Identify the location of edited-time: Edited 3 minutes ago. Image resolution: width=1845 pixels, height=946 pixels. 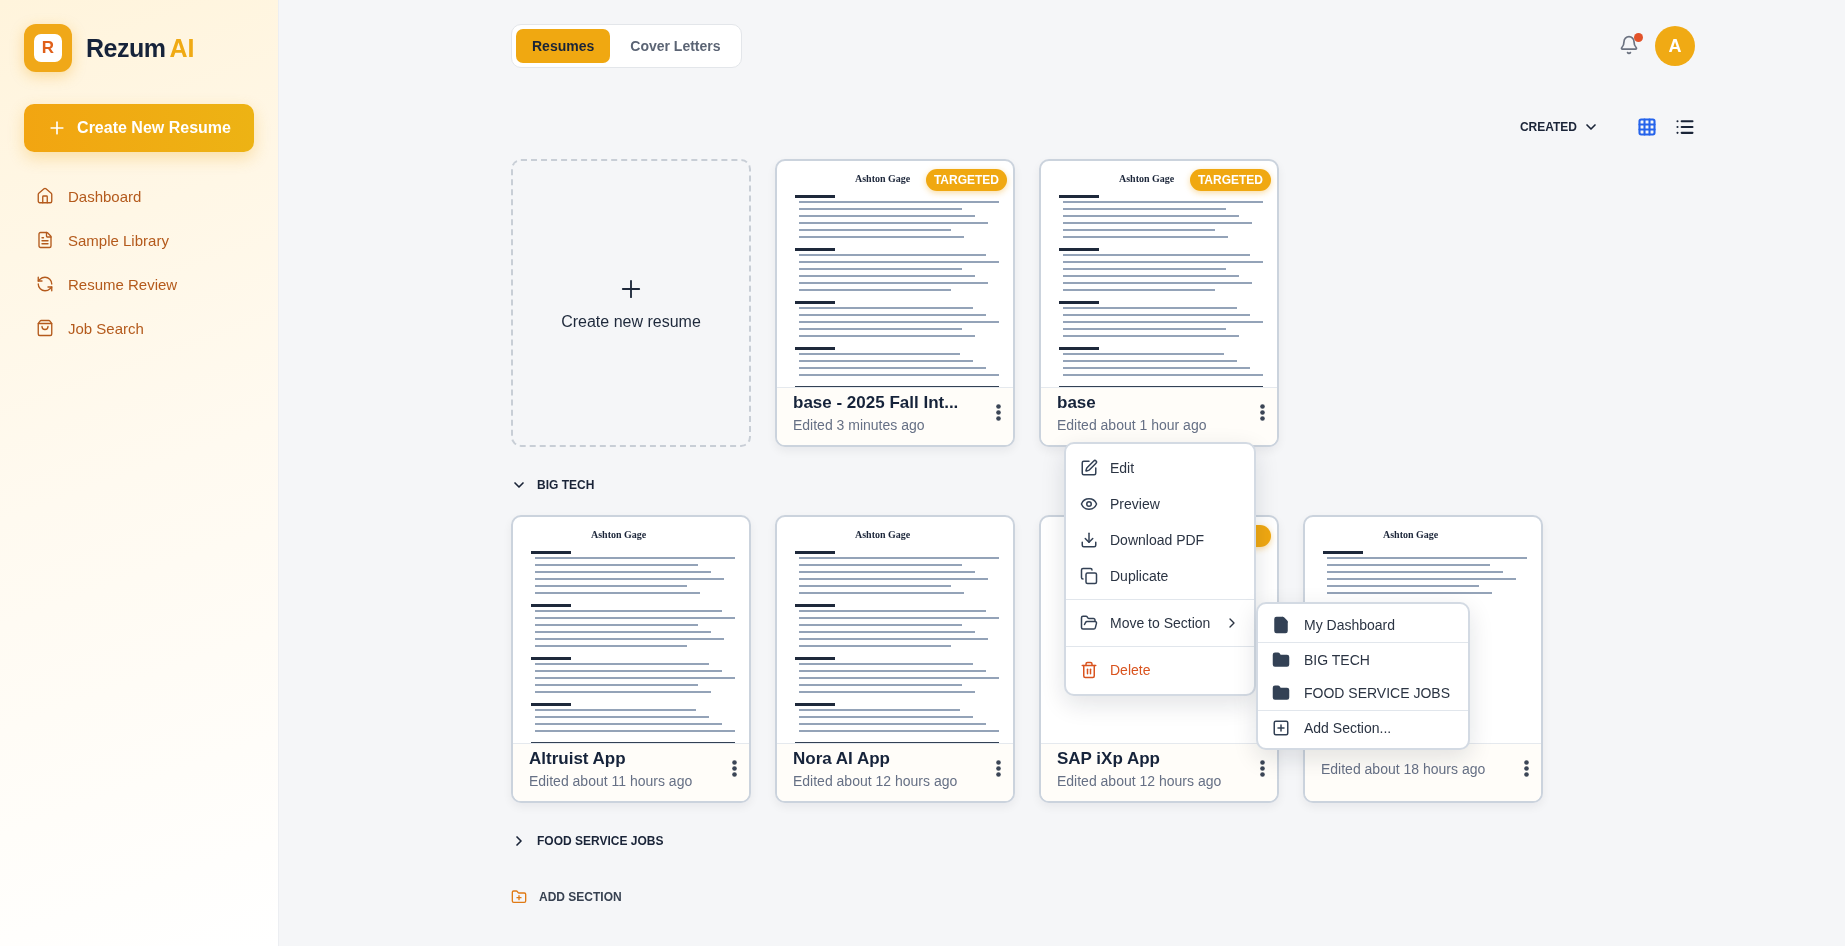
(859, 424).